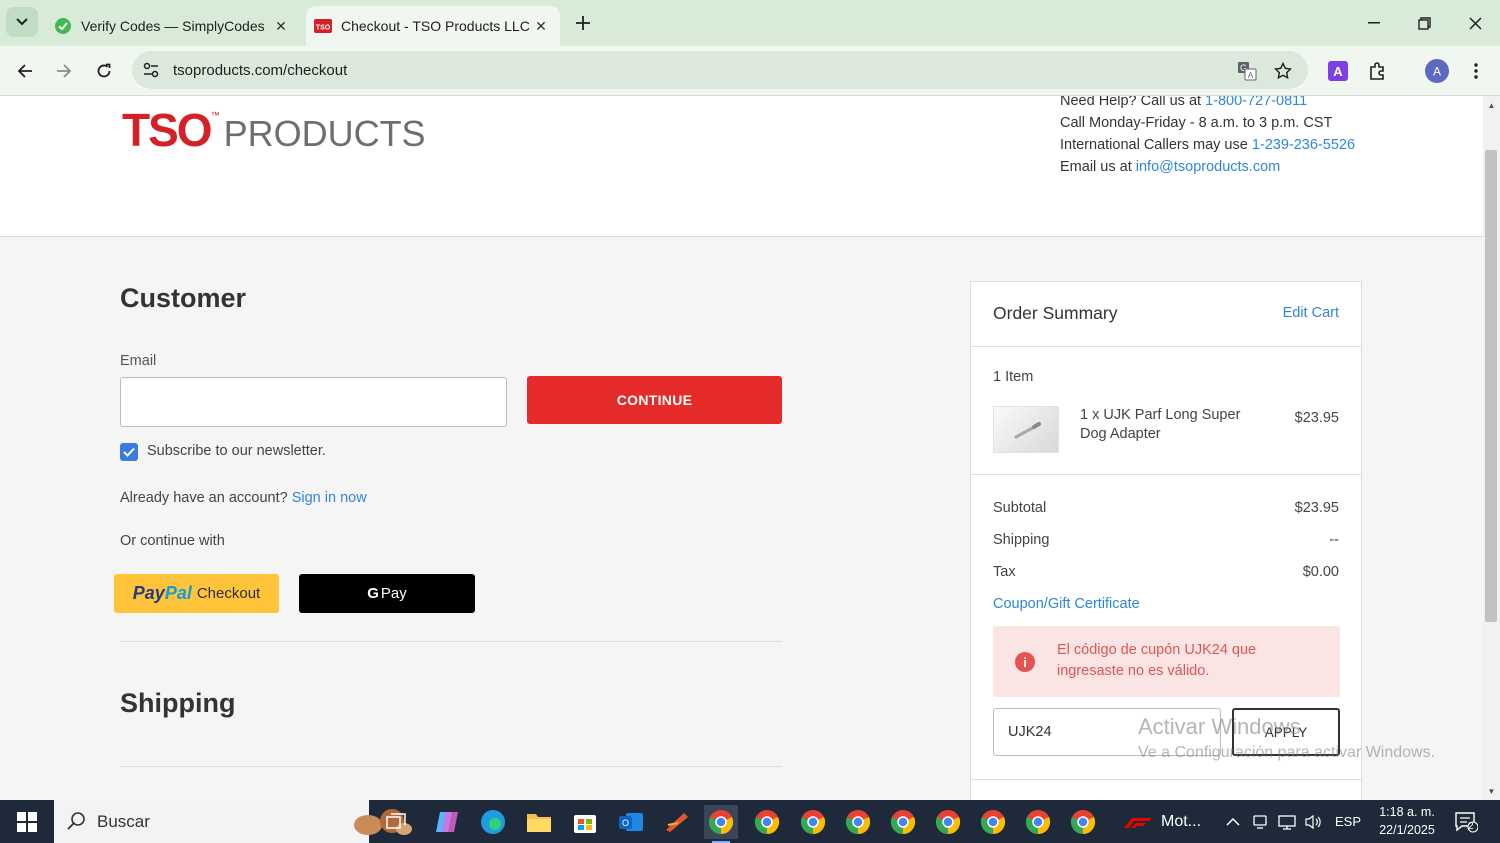  I want to click on tab-title: Checkout - TSO Products LLC., so click(435, 26).